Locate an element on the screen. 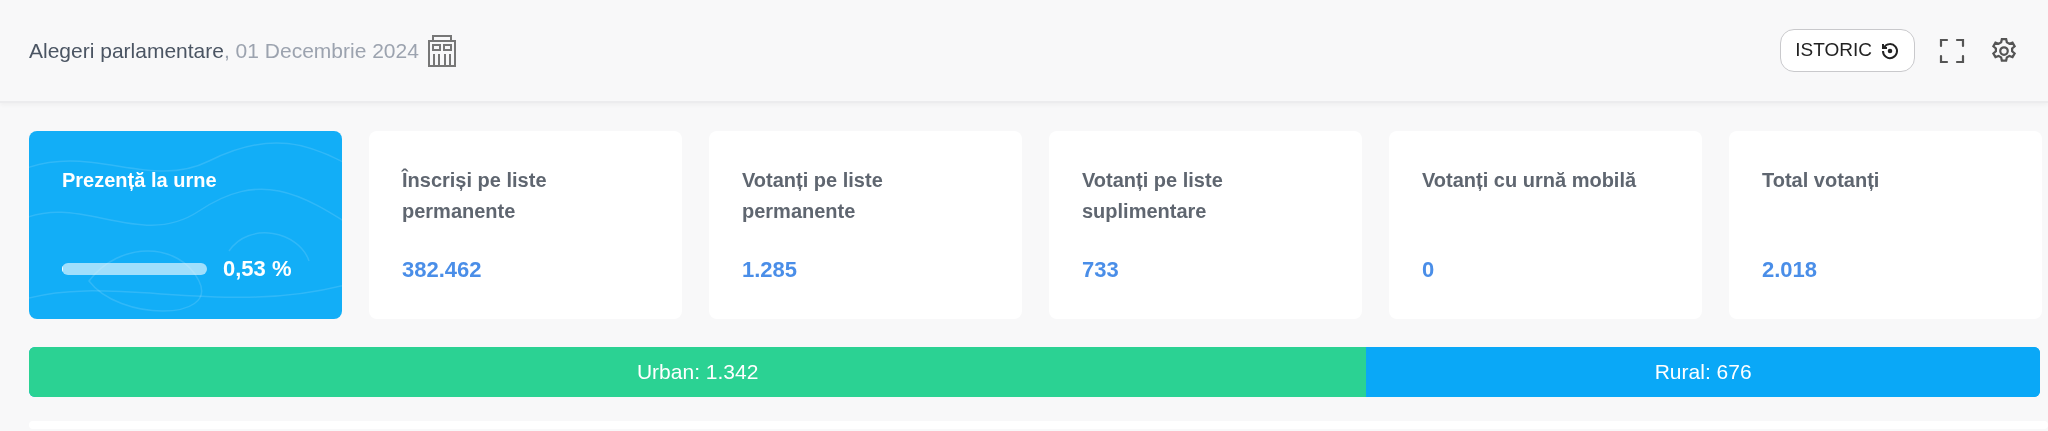 This screenshot has height=431, width=2048. history-icon is located at coordinates (1890, 50).